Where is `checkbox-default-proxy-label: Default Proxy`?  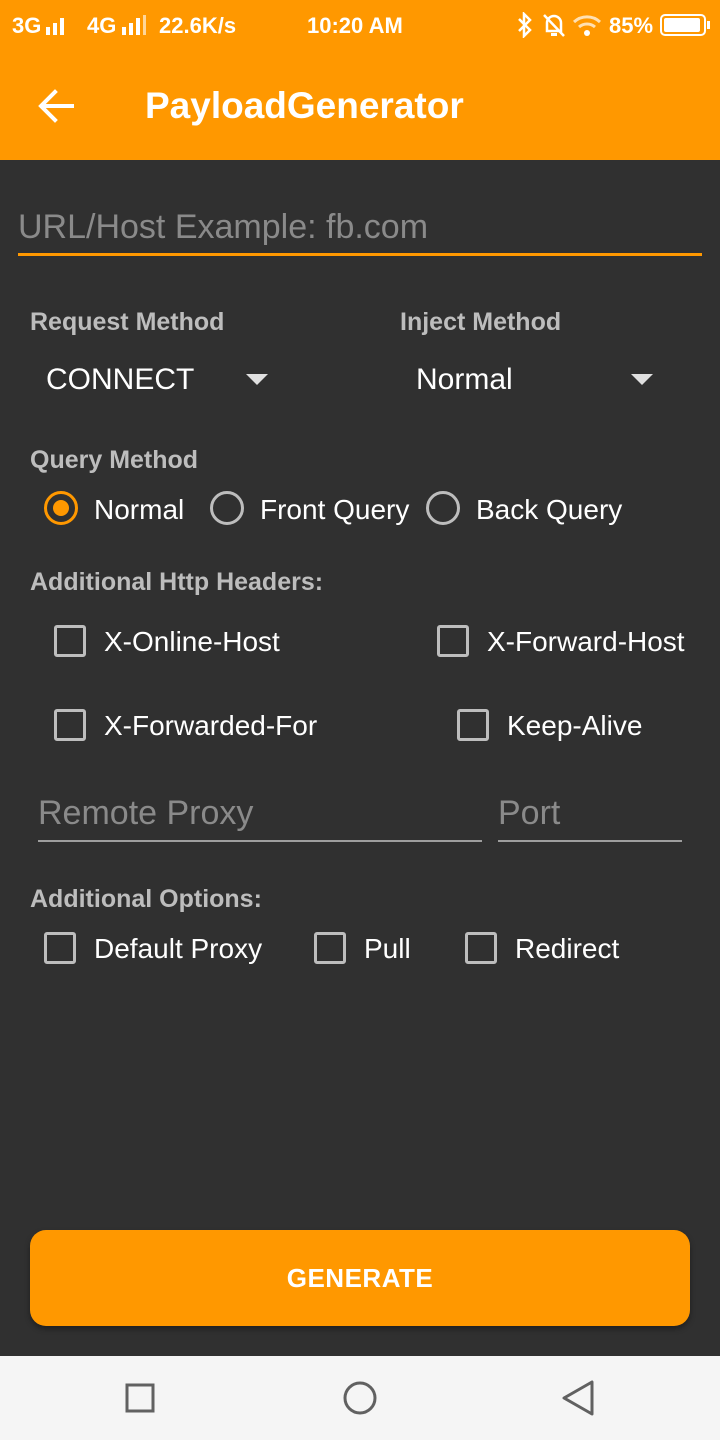
checkbox-default-proxy-label: Default Proxy is located at coordinates (178, 948).